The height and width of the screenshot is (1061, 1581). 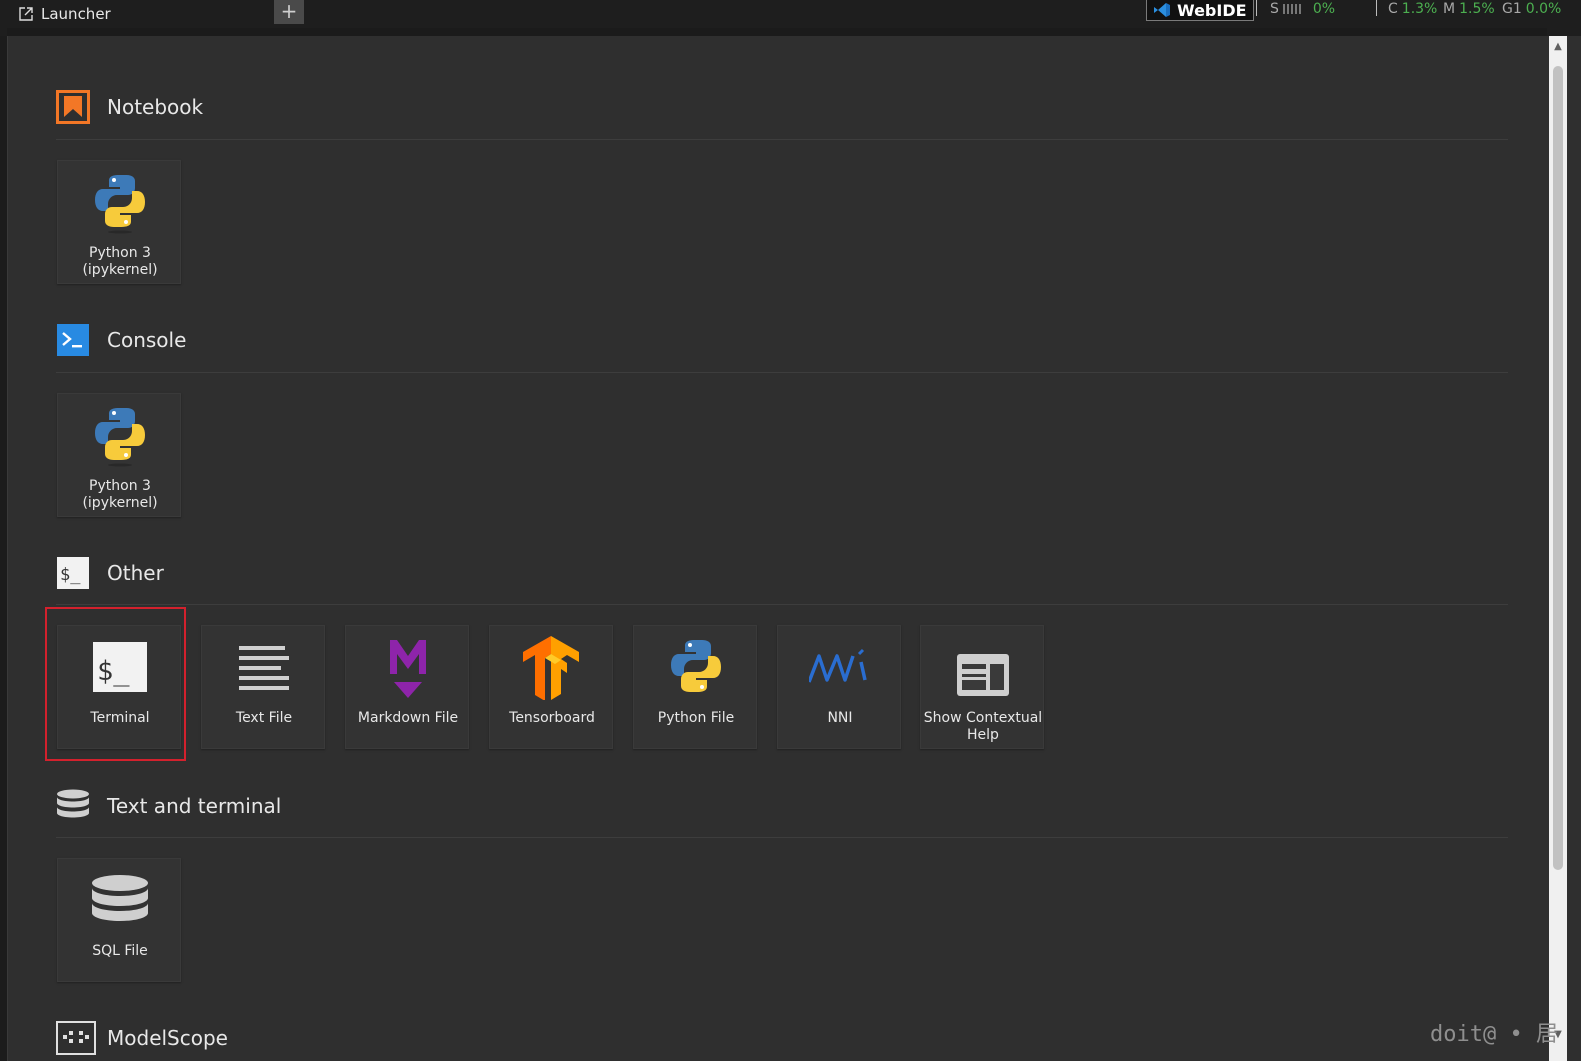 What do you see at coordinates (115, 684) in the screenshot?
I see `terminal-highlight-box` at bounding box center [115, 684].